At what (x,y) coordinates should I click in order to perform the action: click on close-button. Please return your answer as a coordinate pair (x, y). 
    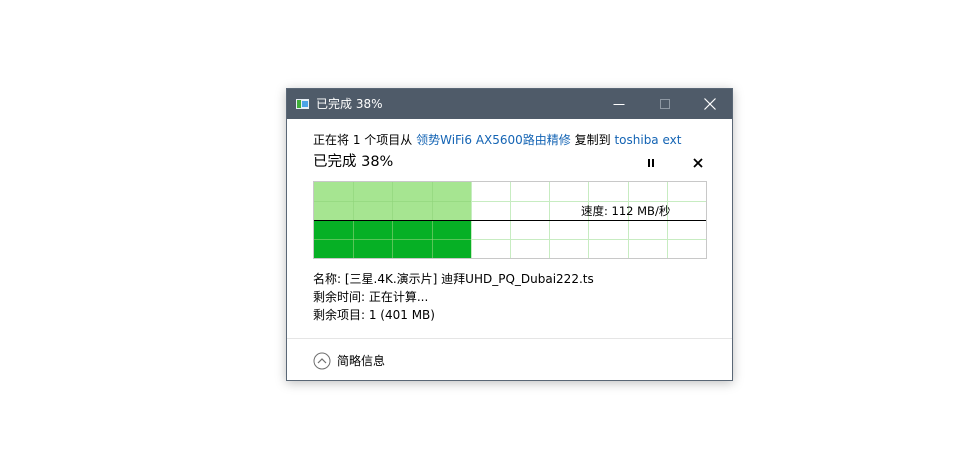
    Looking at the image, I should click on (710, 104).